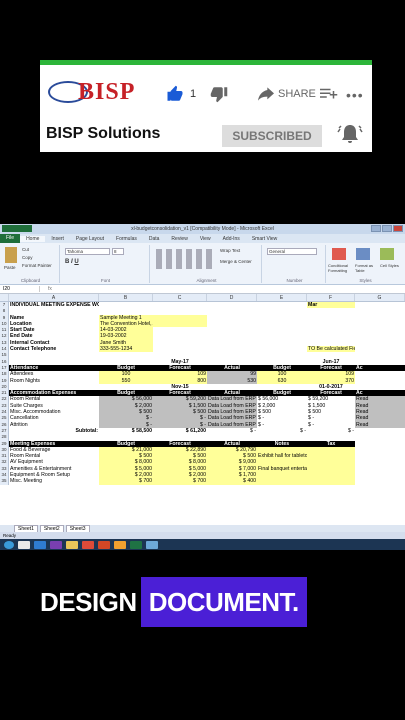 This screenshot has width=405, height=720. What do you see at coordinates (223, 602) in the screenshot?
I see `caption-right: DOCUMENT.` at bounding box center [223, 602].